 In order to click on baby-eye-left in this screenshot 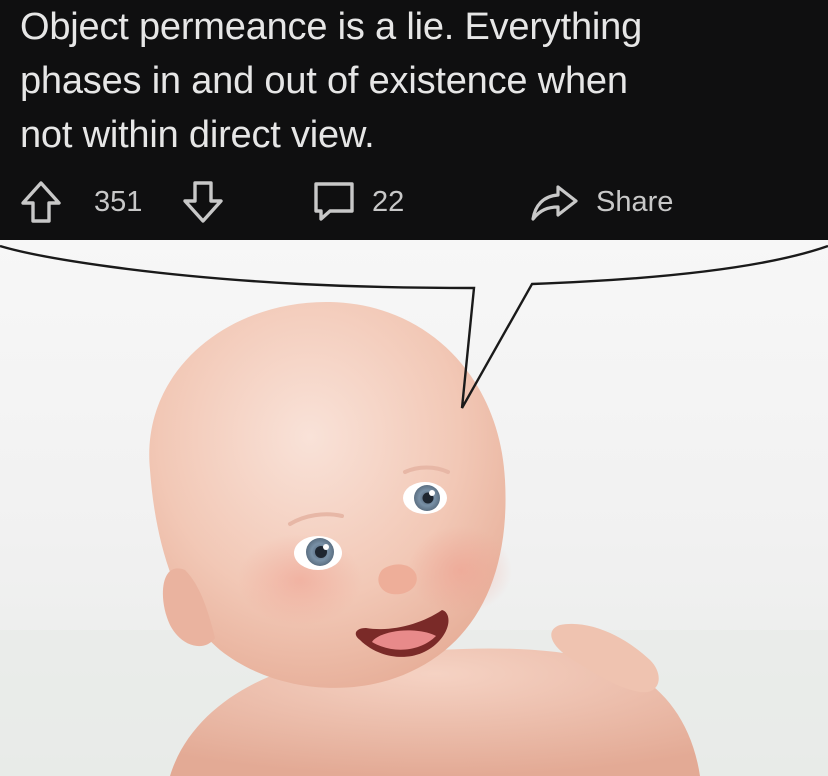, I will do `click(318, 553)`.